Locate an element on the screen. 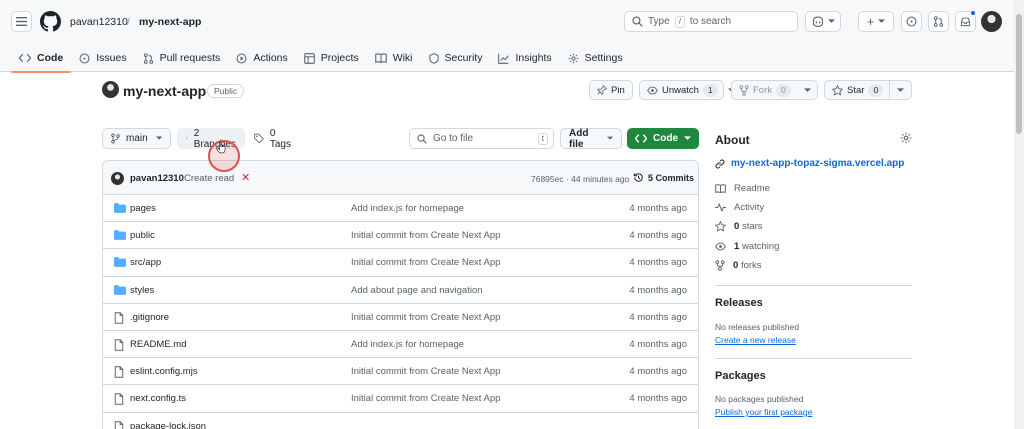  file-icon is located at coordinates (119, 424).